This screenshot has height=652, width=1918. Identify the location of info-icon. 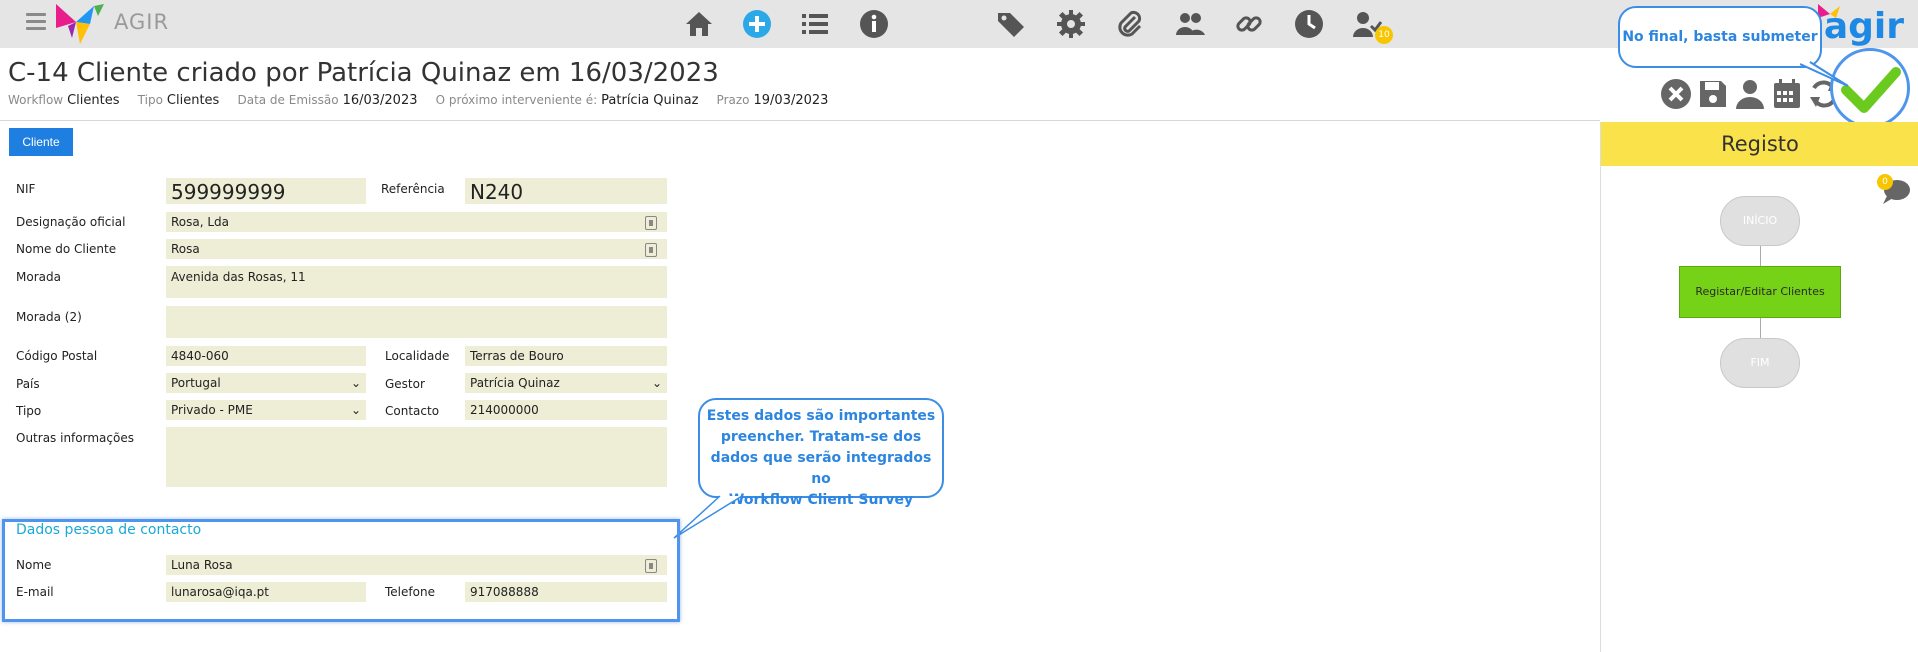
(874, 24).